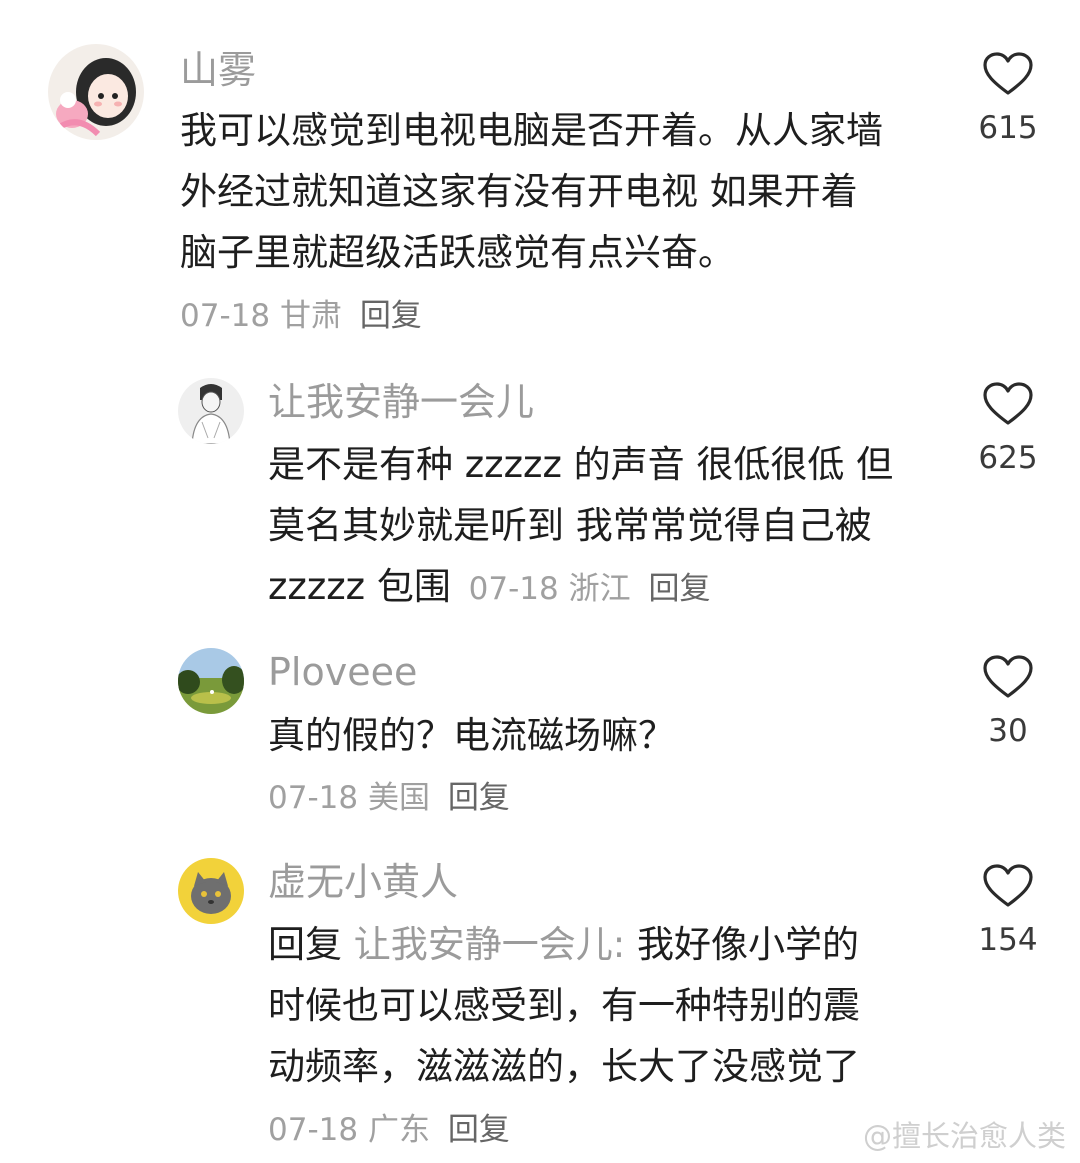  Describe the element at coordinates (401, 402) in the screenshot. I see `comment-username: 让我安静一会儿` at that location.